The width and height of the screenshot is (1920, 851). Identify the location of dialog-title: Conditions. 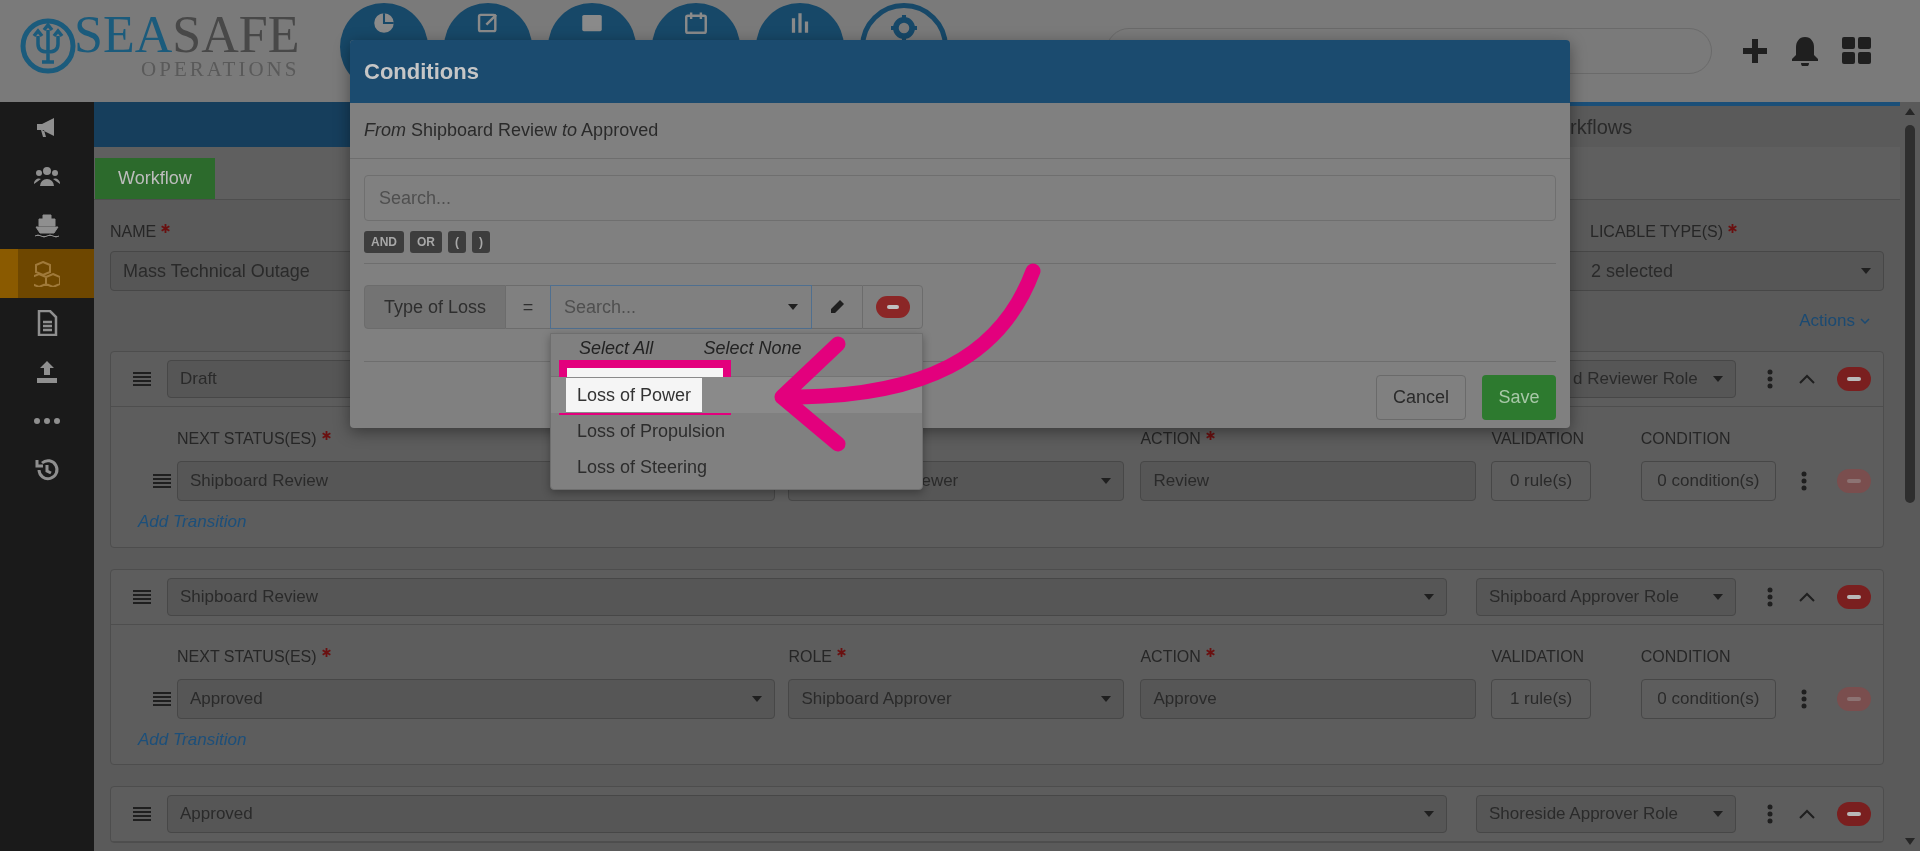
(421, 72).